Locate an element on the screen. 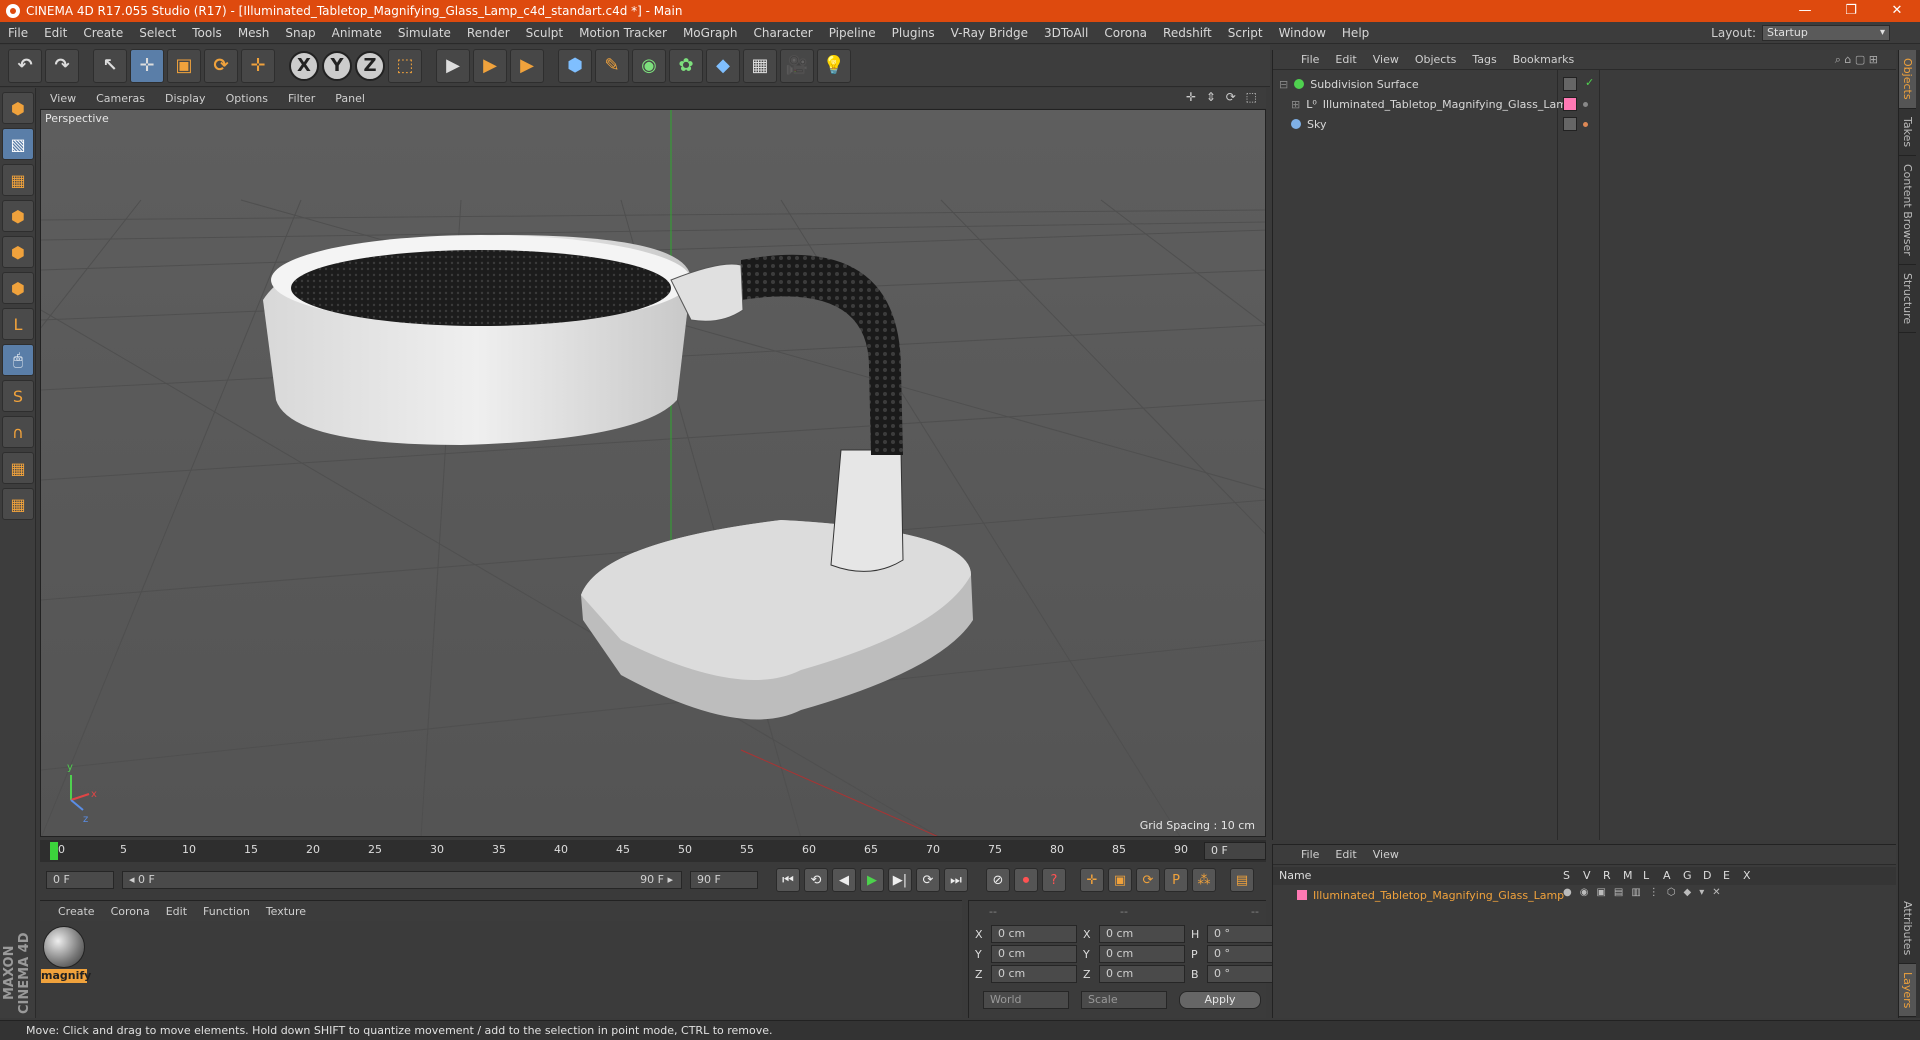  menu-plugins: Plugins is located at coordinates (913, 33).